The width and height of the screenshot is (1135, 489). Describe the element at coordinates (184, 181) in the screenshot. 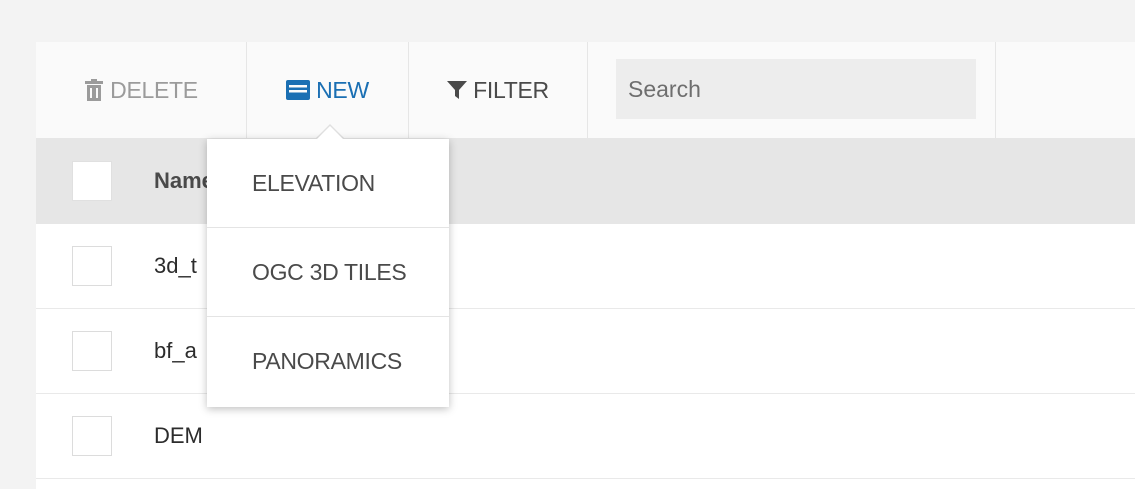

I see `name-column-header: Name` at that location.